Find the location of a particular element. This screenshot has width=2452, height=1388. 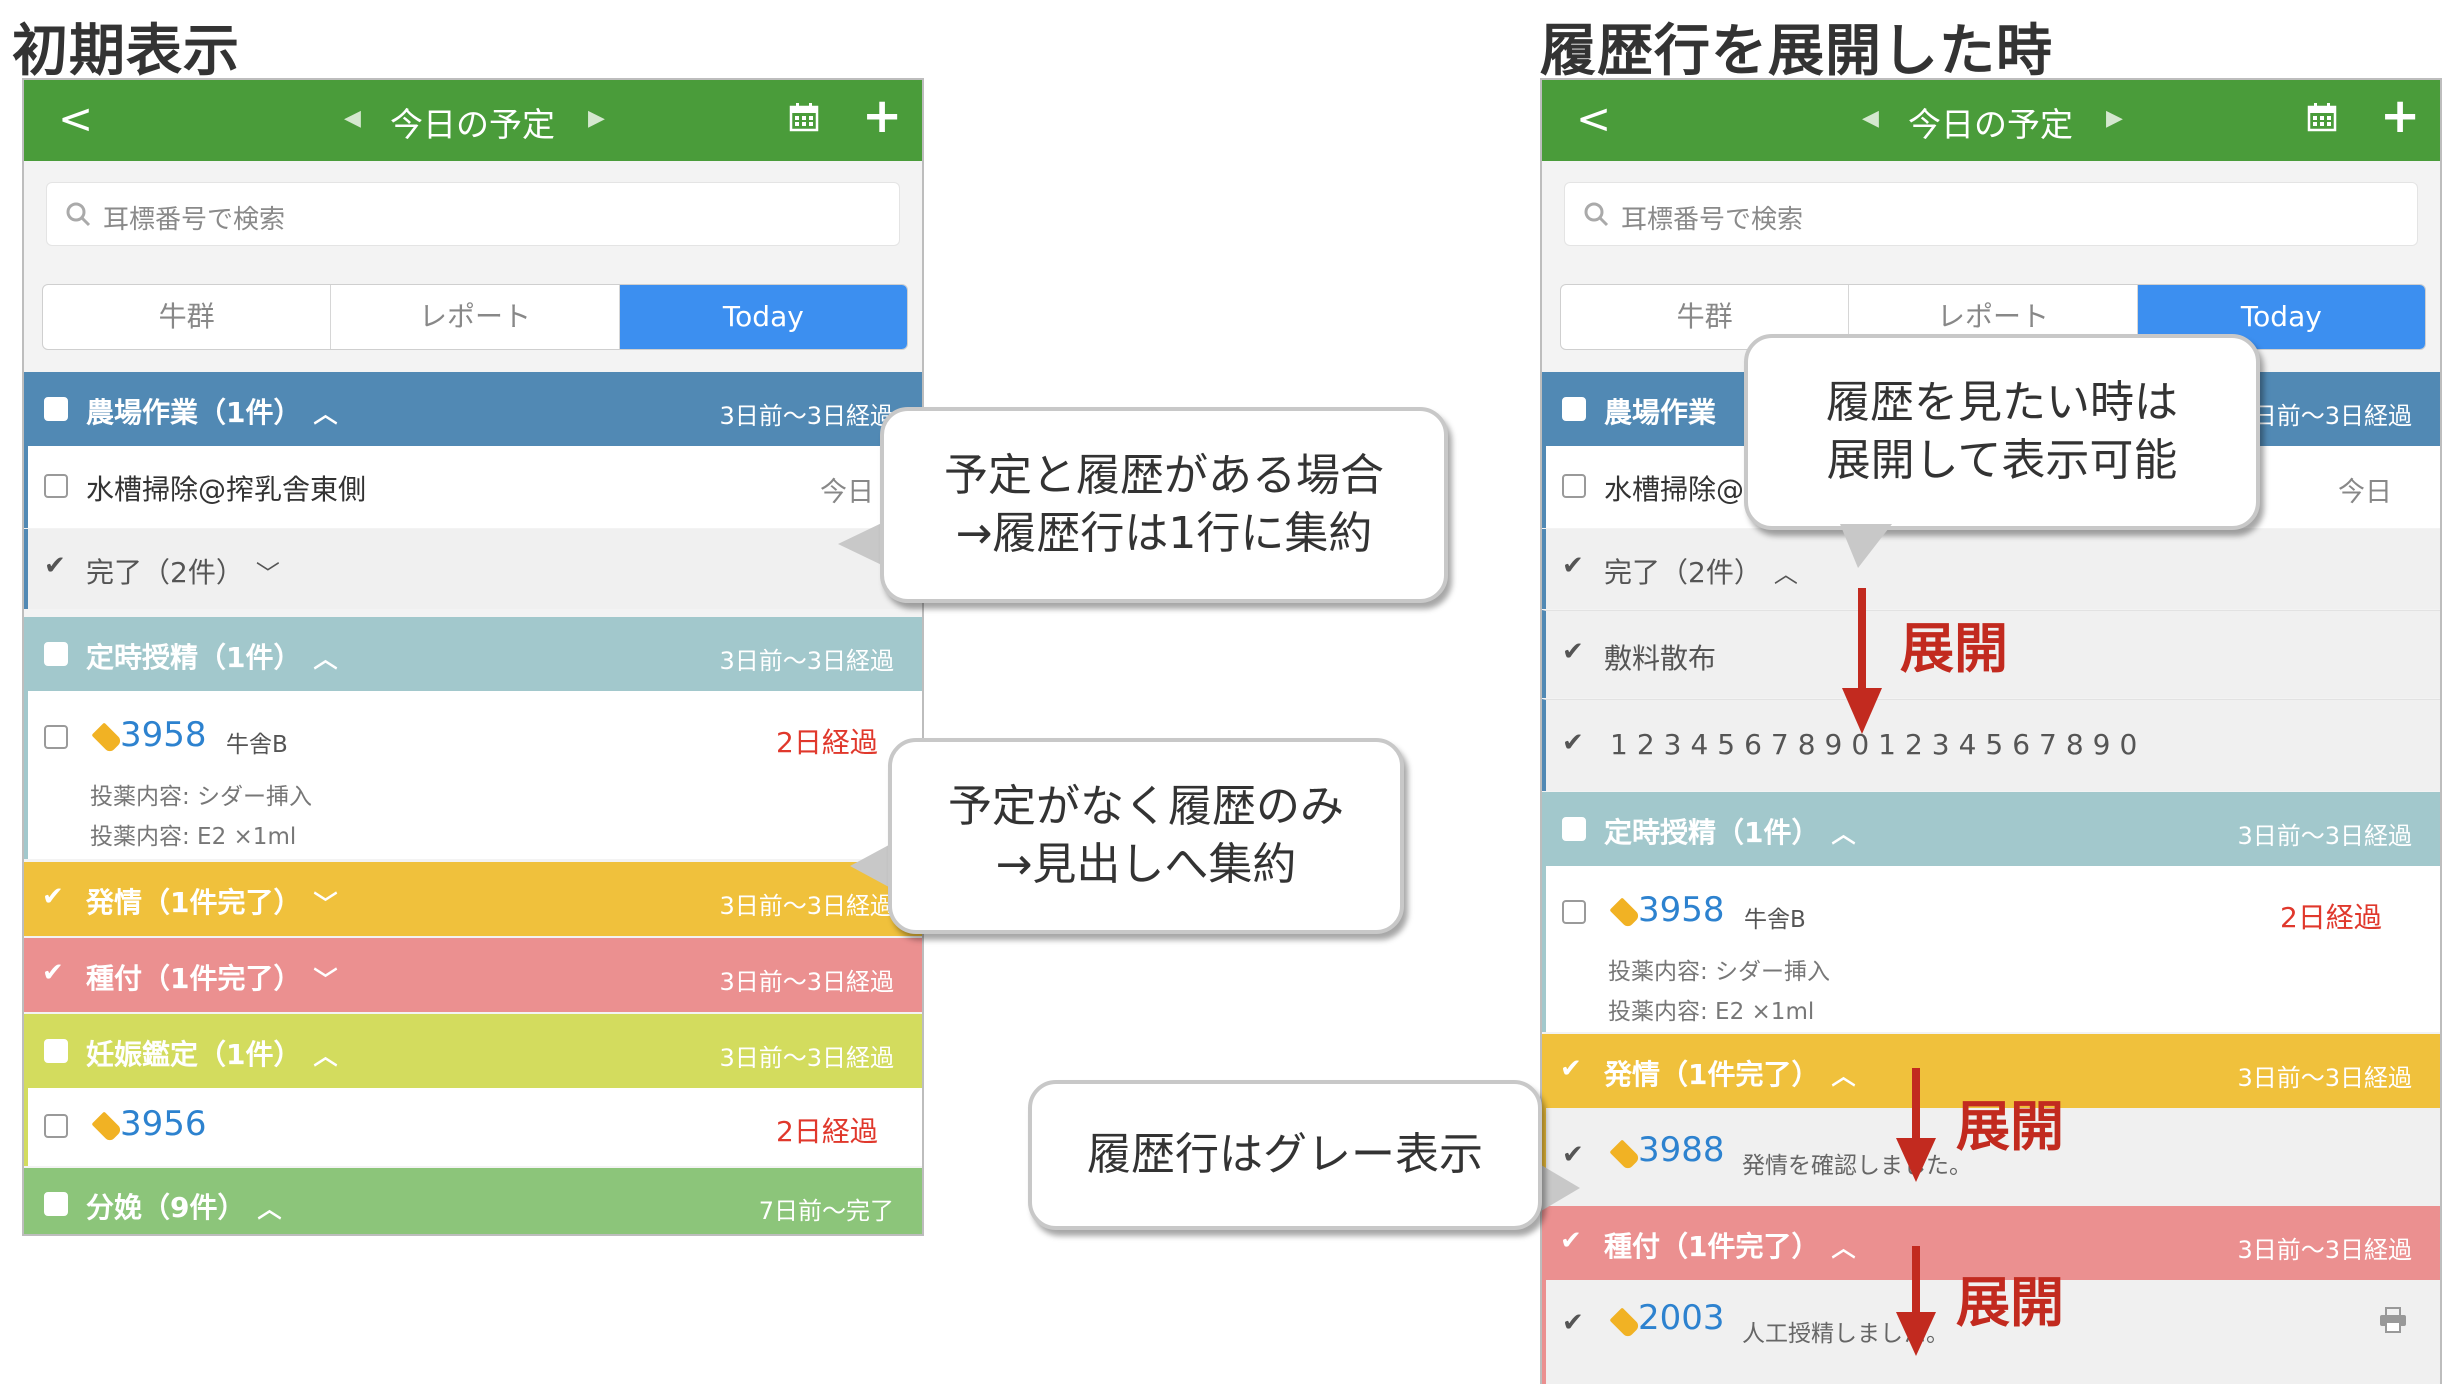

section-label: 妊娠鑑定（1件） is located at coordinates (194, 1054).